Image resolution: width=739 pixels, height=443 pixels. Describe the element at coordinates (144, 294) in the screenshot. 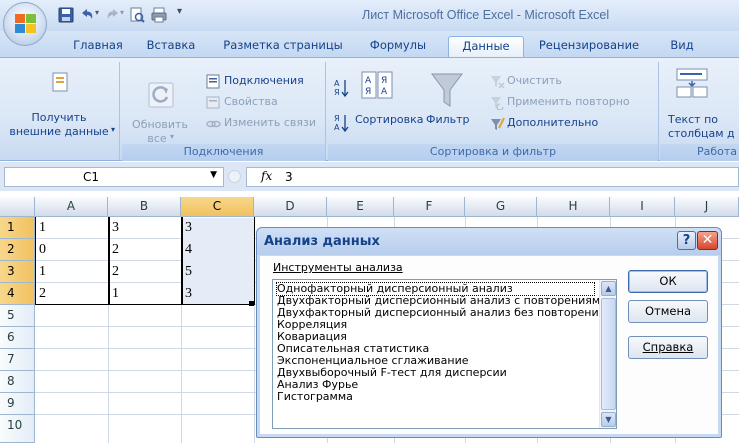

I see `cell-b4: 1` at that location.